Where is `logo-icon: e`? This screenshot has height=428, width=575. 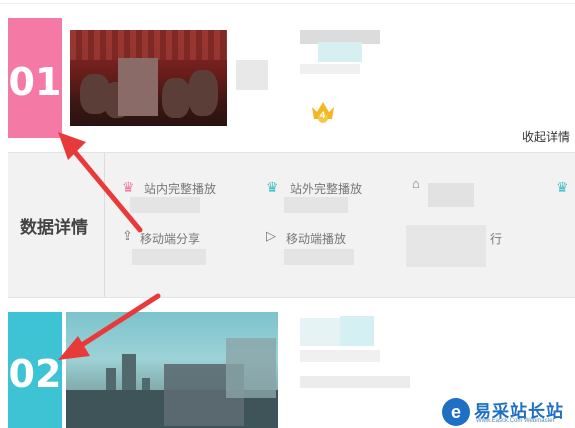
logo-icon: e is located at coordinates (456, 412).